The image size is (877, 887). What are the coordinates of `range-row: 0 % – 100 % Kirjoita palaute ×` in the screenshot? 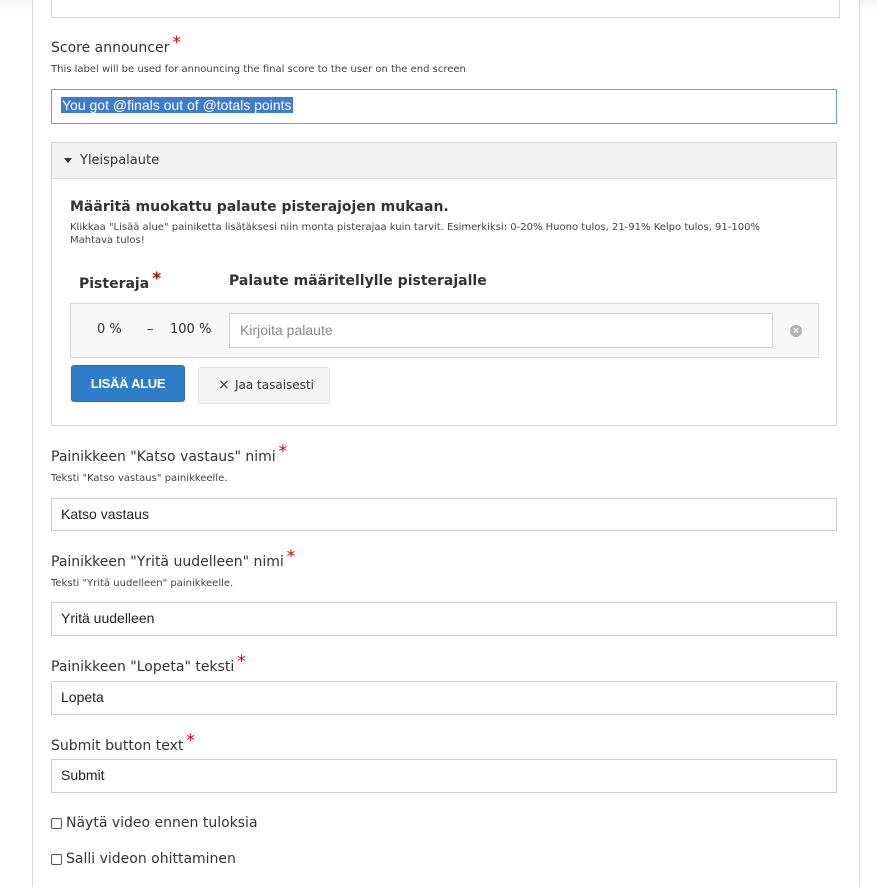 It's located at (444, 330).